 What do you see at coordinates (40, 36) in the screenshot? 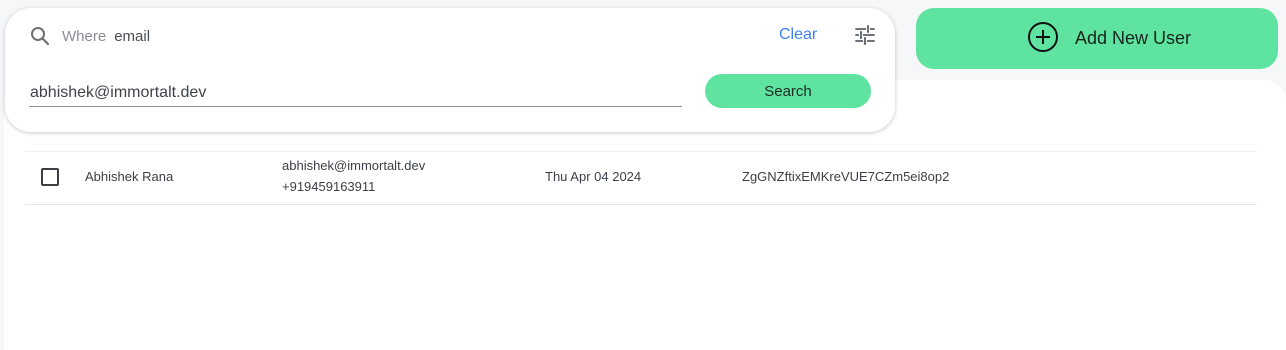
I see `search-icon` at bounding box center [40, 36].